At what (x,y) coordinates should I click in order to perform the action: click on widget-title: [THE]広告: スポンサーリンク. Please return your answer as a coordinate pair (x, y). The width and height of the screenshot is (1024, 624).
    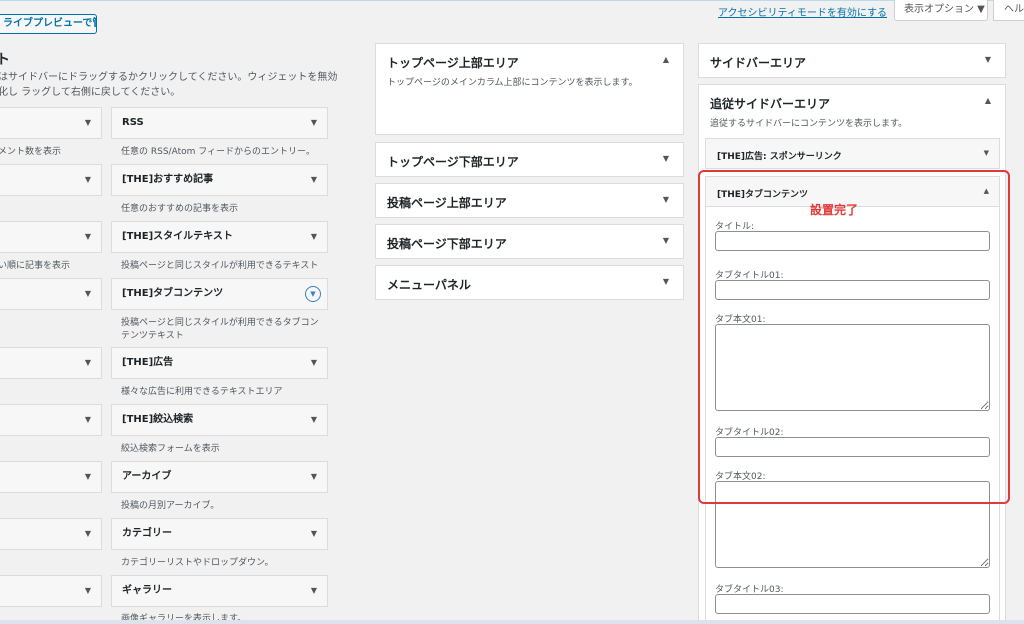
    Looking at the image, I should click on (779, 157).